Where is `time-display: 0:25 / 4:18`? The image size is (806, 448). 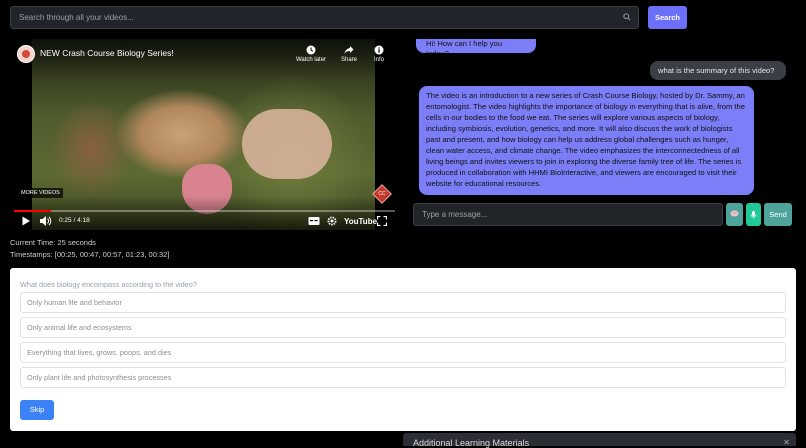
time-display: 0:25 / 4:18 is located at coordinates (74, 220).